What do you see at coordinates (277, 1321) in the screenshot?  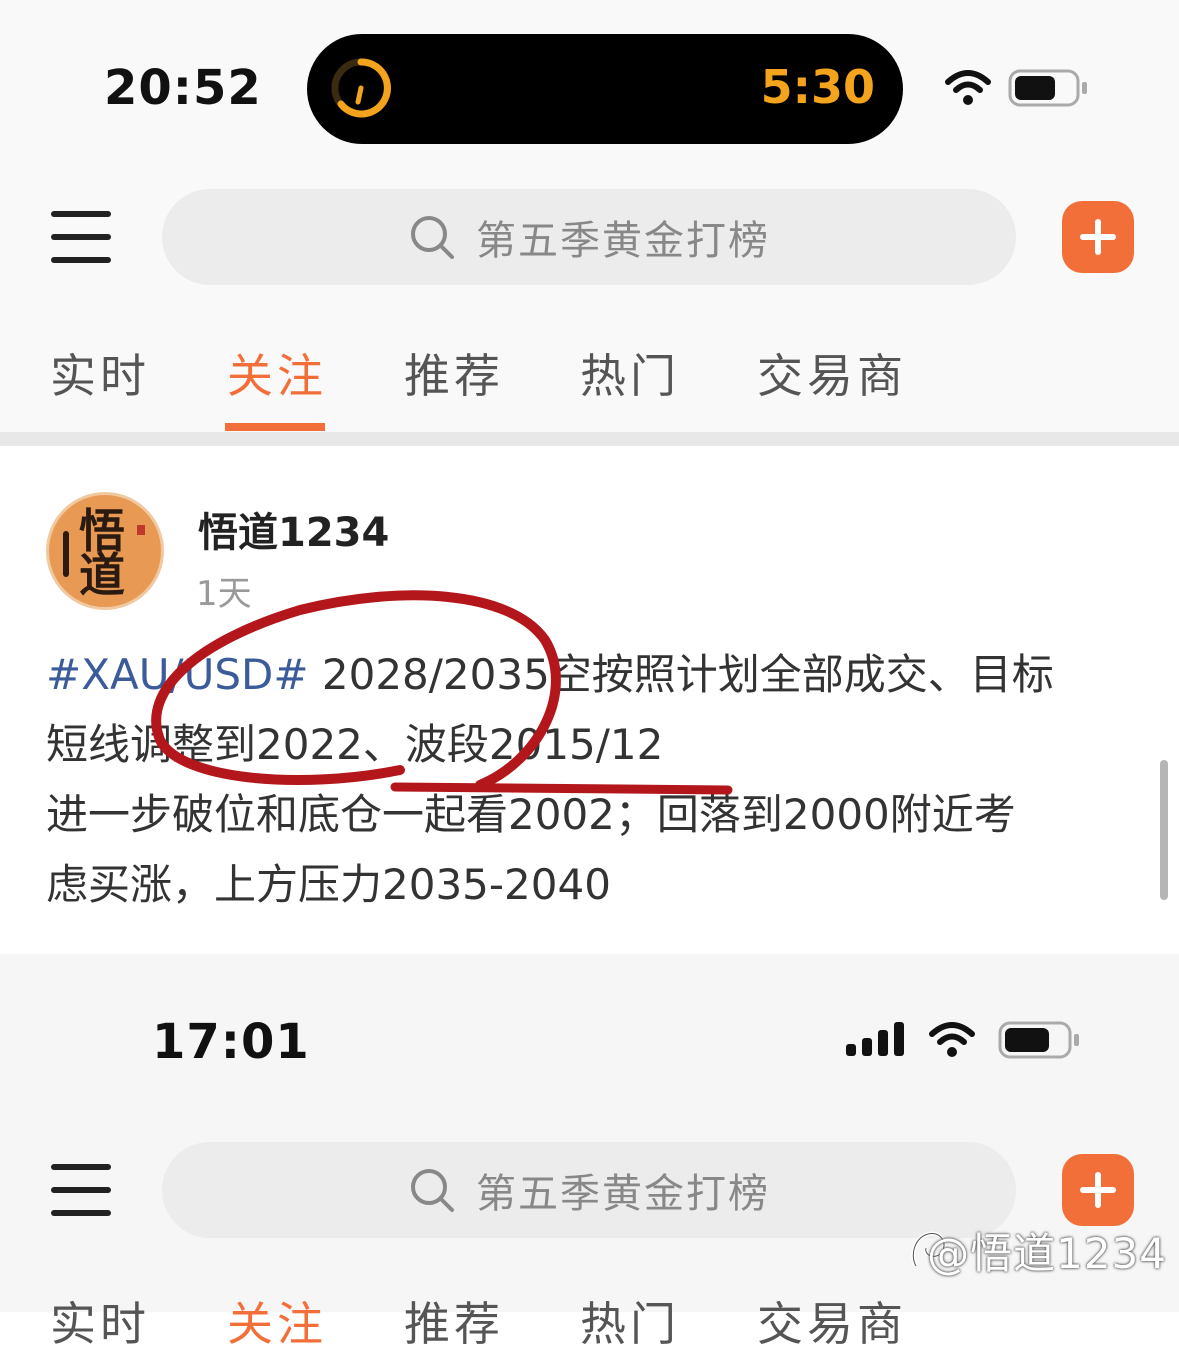 I see `tab-following-2: 关注` at bounding box center [277, 1321].